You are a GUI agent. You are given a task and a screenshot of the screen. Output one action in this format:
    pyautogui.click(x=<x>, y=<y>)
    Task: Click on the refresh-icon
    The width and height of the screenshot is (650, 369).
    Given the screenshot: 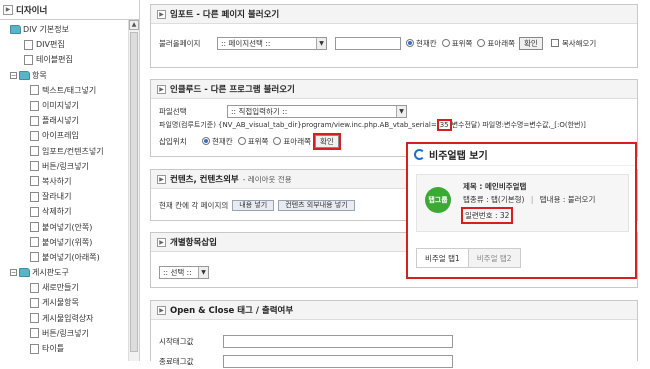 What is the action you would take?
    pyautogui.click(x=419, y=154)
    